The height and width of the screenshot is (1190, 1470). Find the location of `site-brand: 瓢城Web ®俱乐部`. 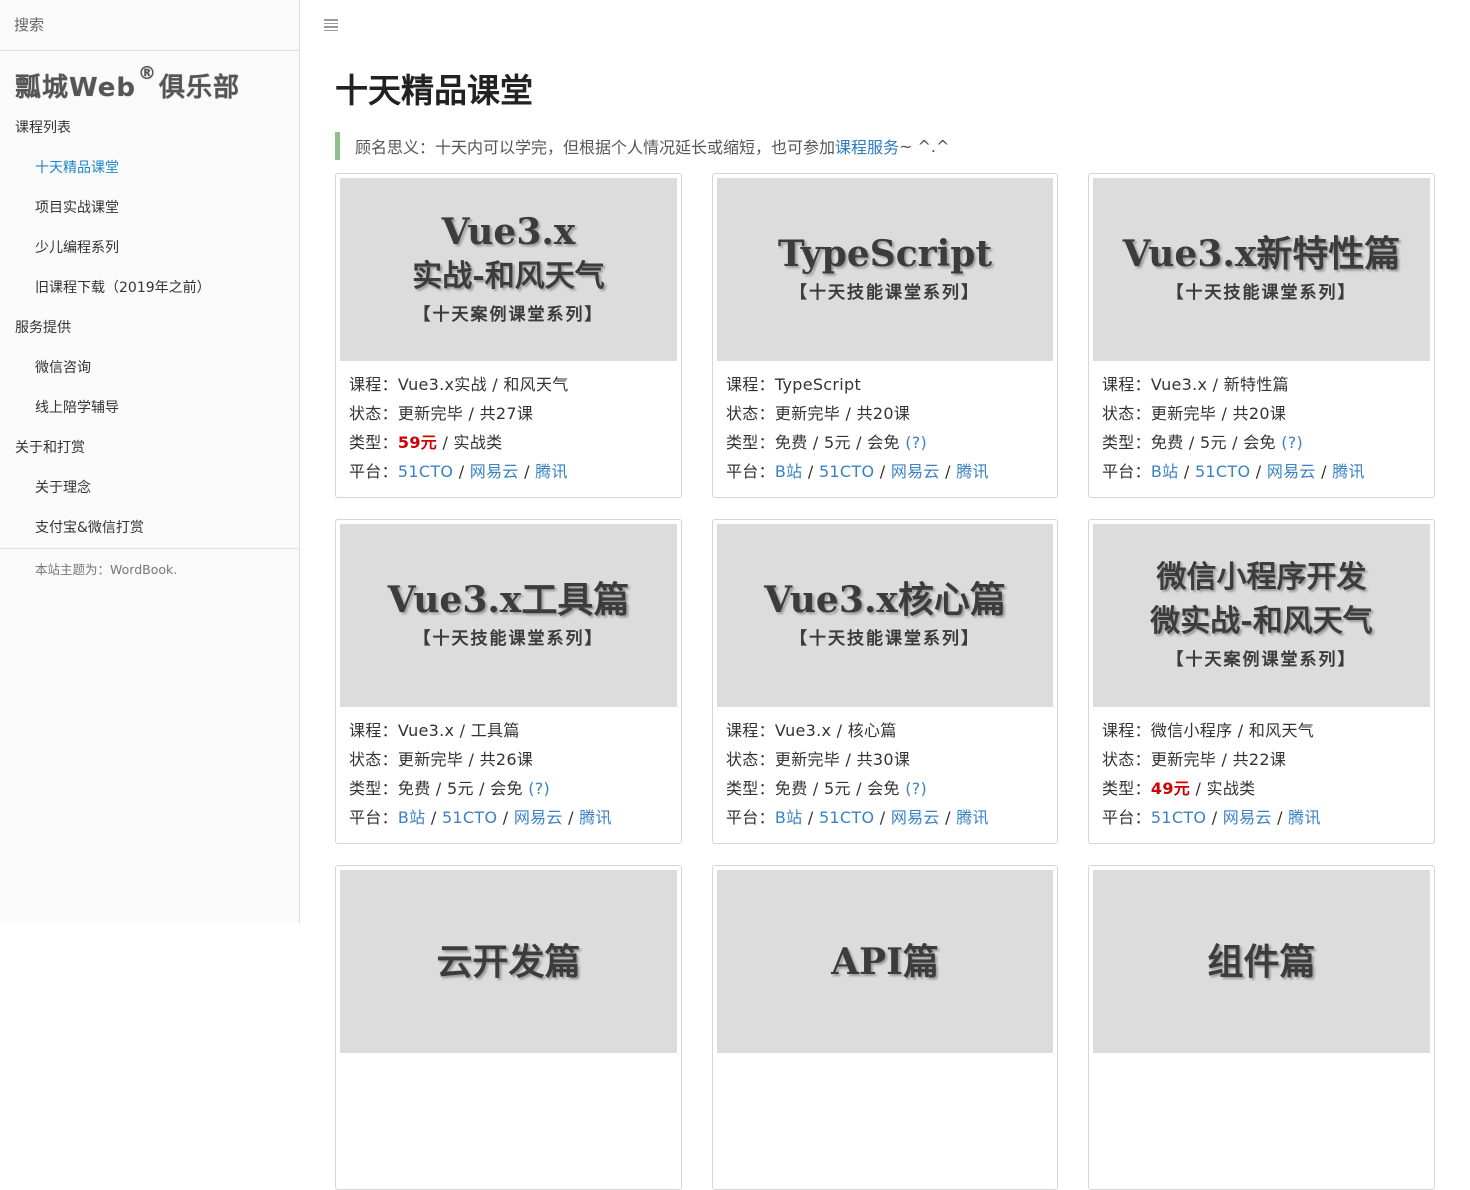

site-brand: 瓢城Web ®俱乐部 is located at coordinates (149, 79).